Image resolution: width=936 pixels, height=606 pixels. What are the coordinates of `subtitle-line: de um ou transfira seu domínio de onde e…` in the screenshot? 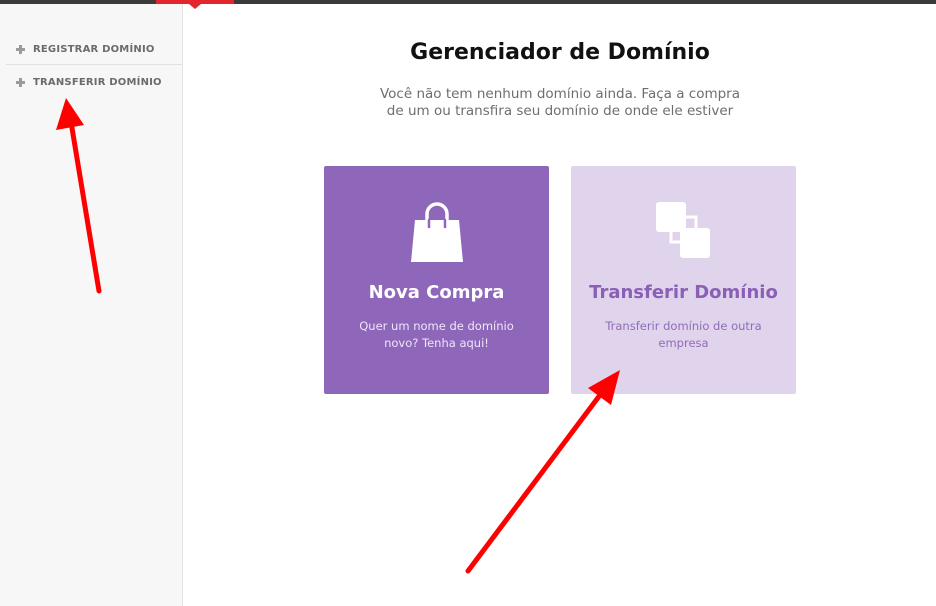 It's located at (560, 111).